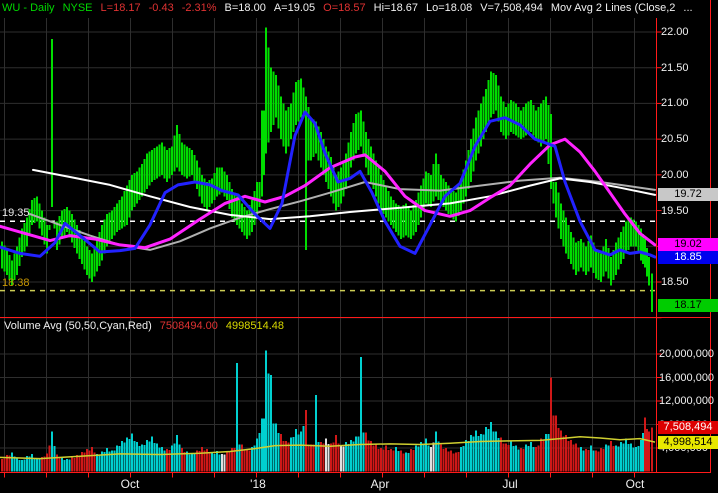  I want to click on price-level-lines, so click(328, 256).